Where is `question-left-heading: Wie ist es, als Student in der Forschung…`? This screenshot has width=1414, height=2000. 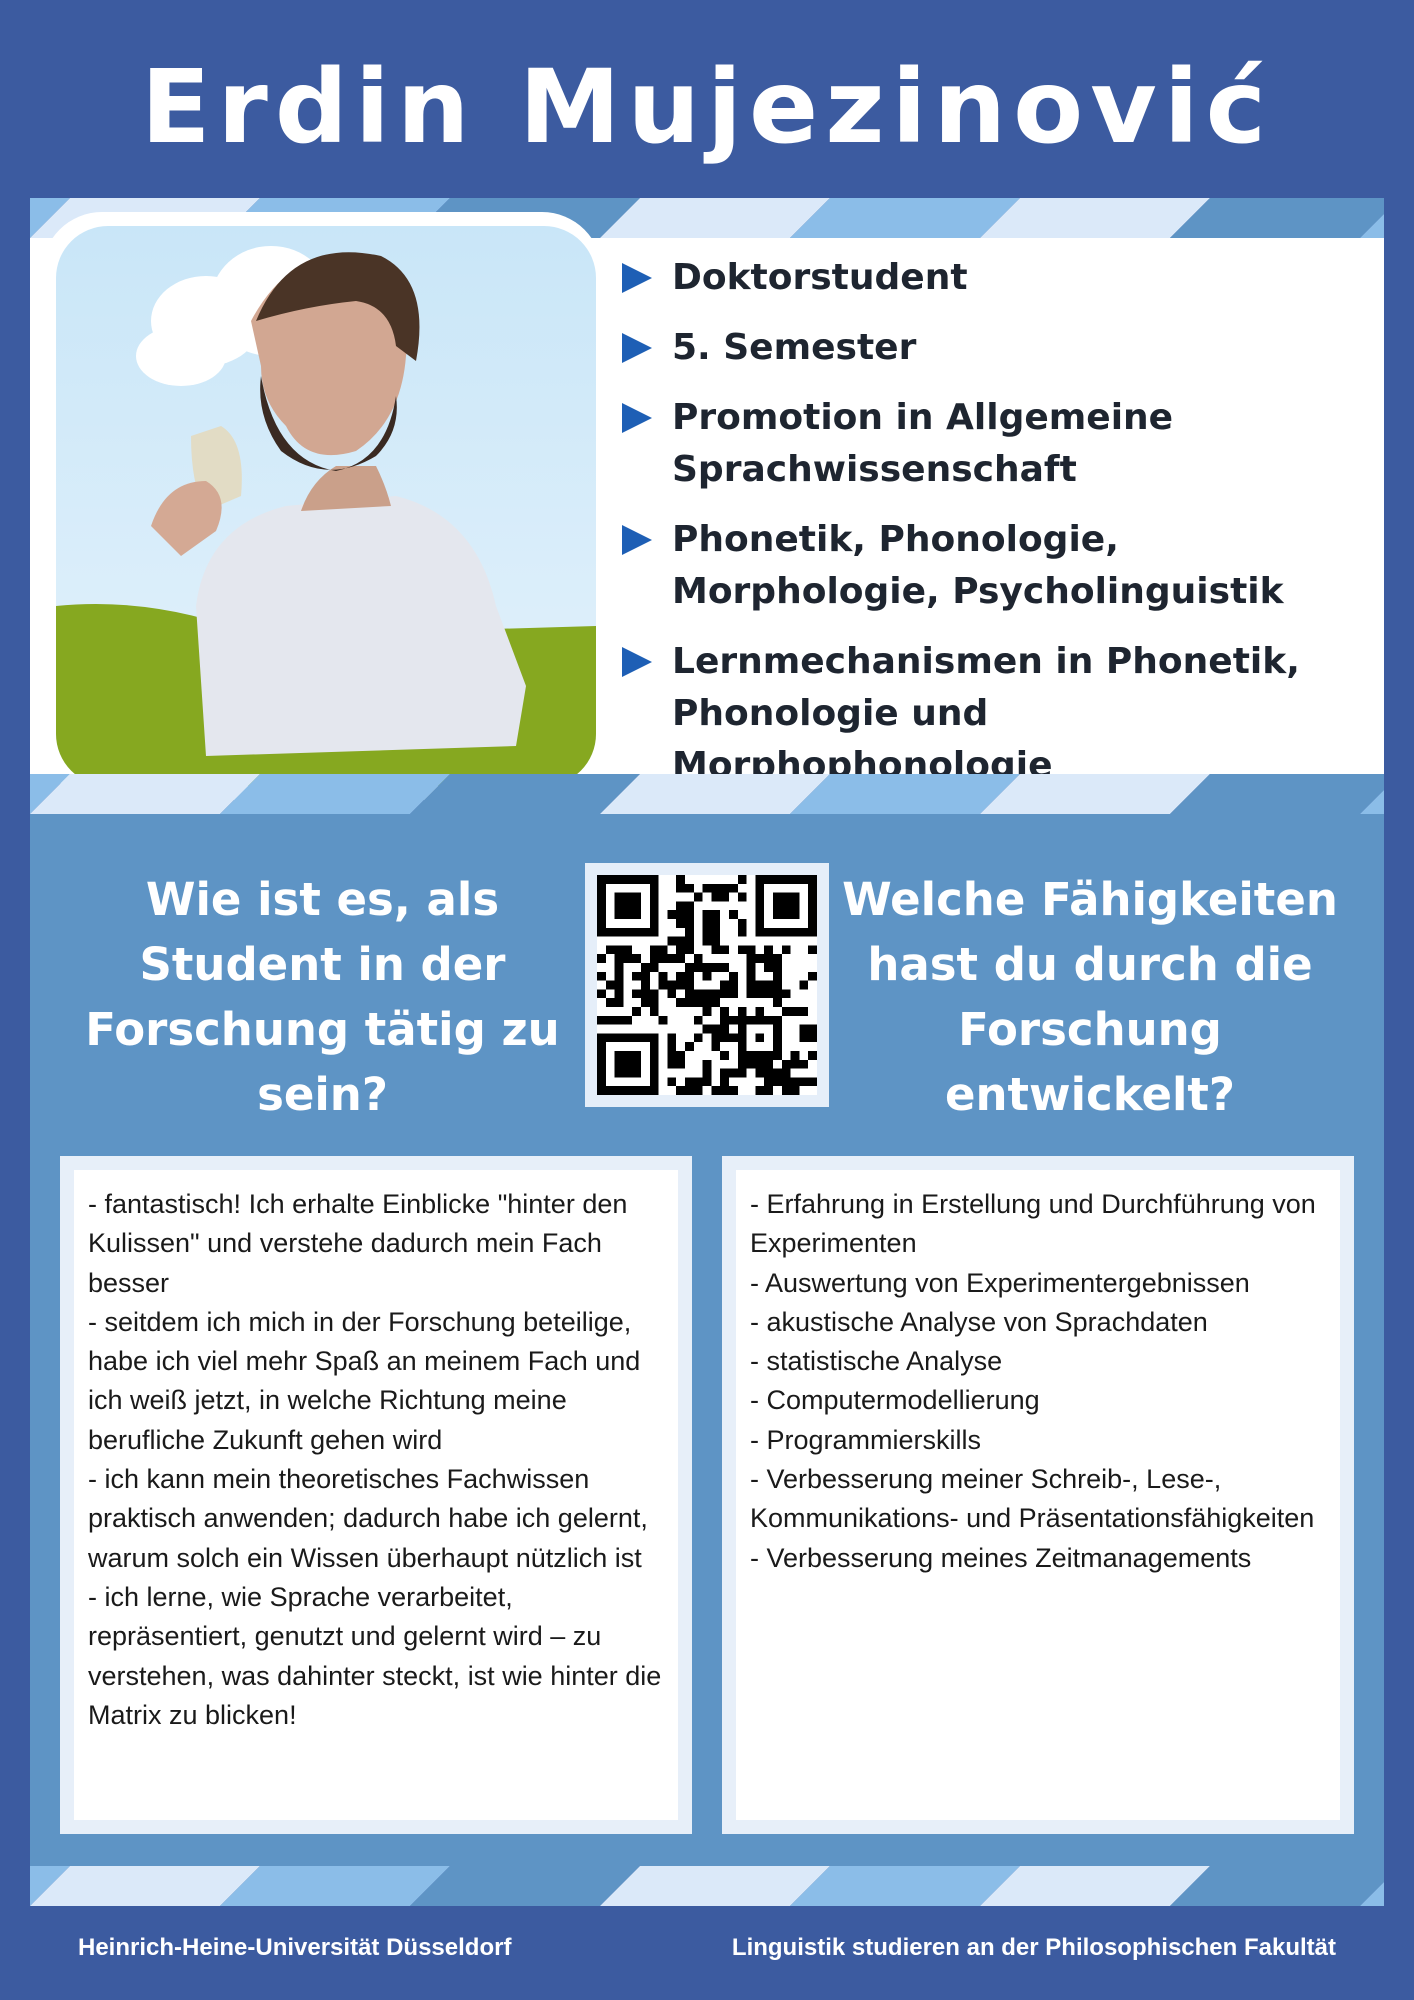
question-left-heading: Wie ist es, als Student in der Forschung… is located at coordinates (322, 997).